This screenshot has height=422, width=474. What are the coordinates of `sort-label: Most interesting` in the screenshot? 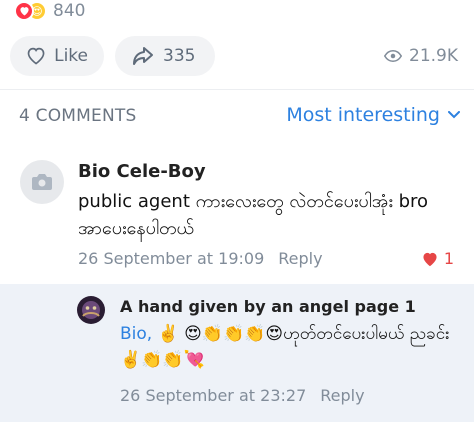 It's located at (363, 115).